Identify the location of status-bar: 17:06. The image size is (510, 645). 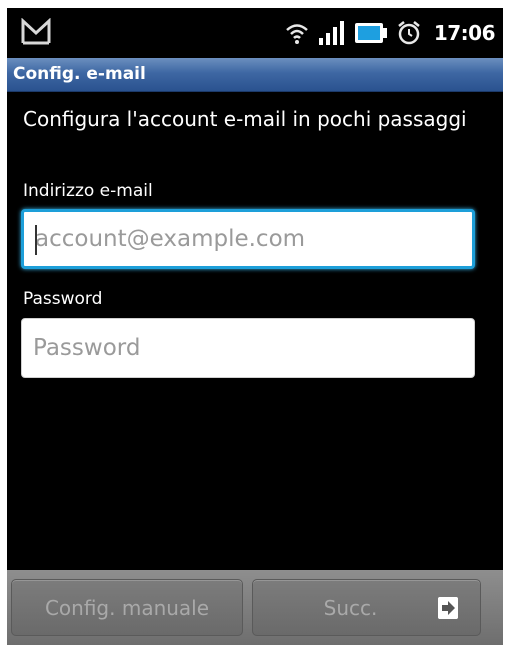
(255, 33).